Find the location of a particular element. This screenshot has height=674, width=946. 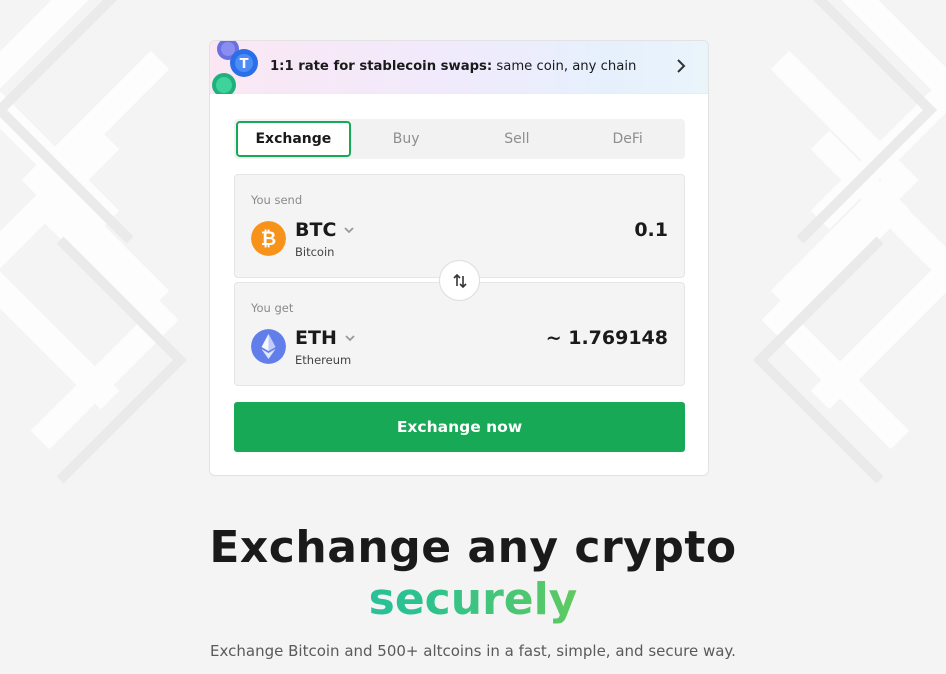

send-currency-selector: BTC is located at coordinates (325, 230).